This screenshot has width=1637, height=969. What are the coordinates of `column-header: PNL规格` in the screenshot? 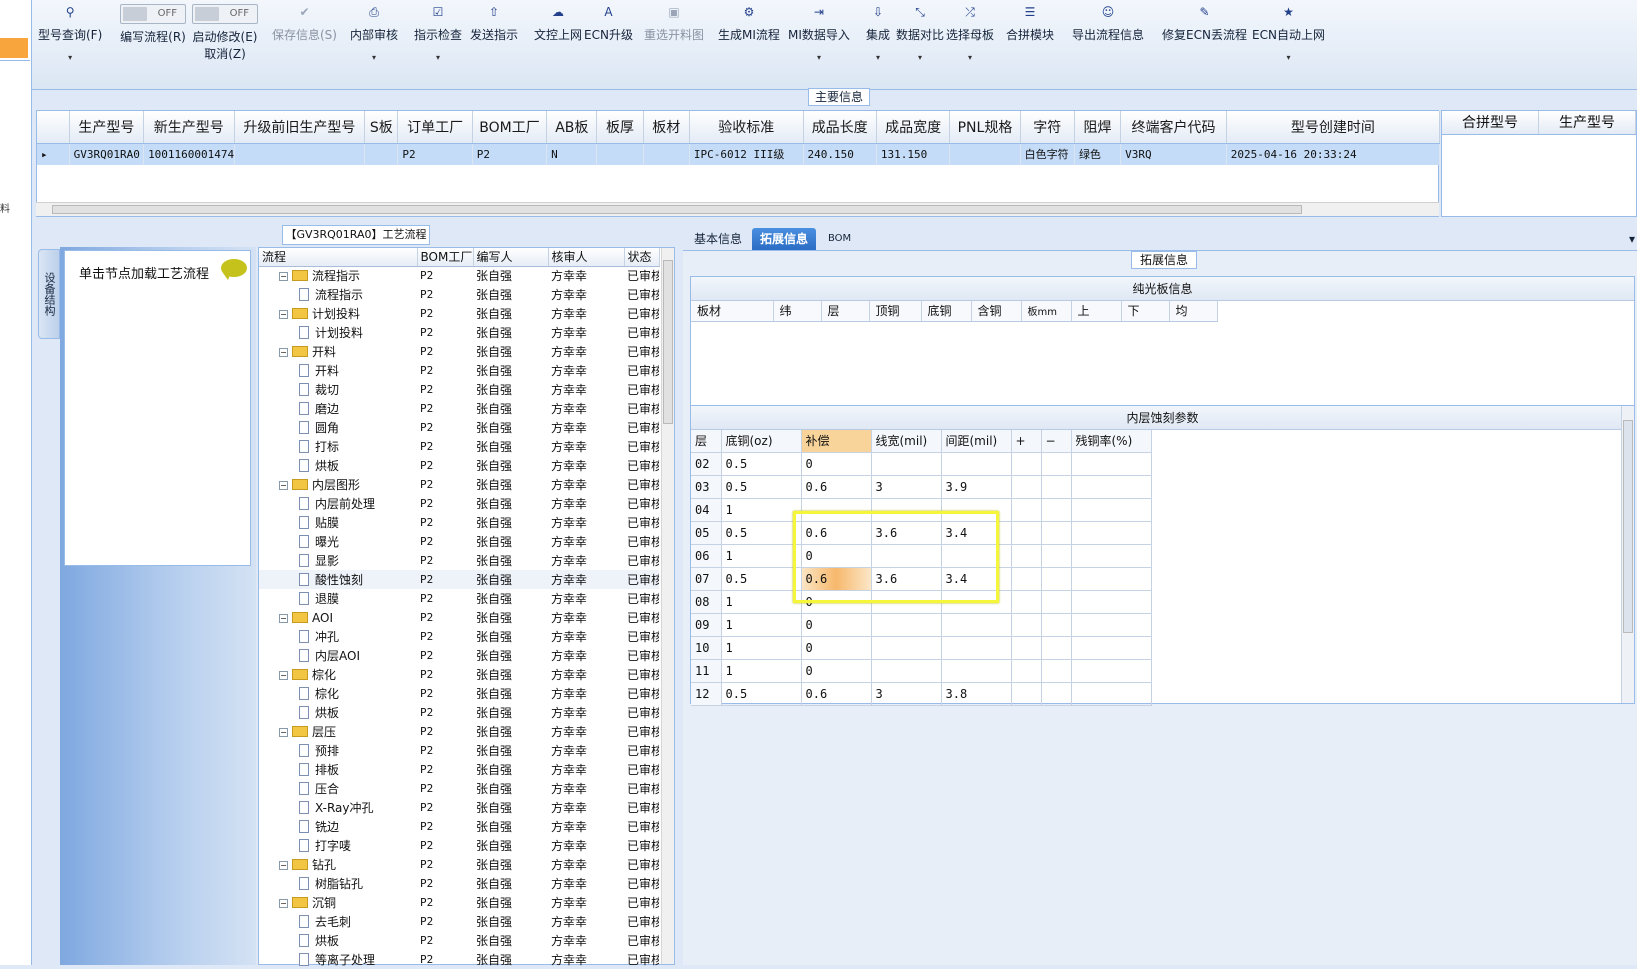 It's located at (985, 127).